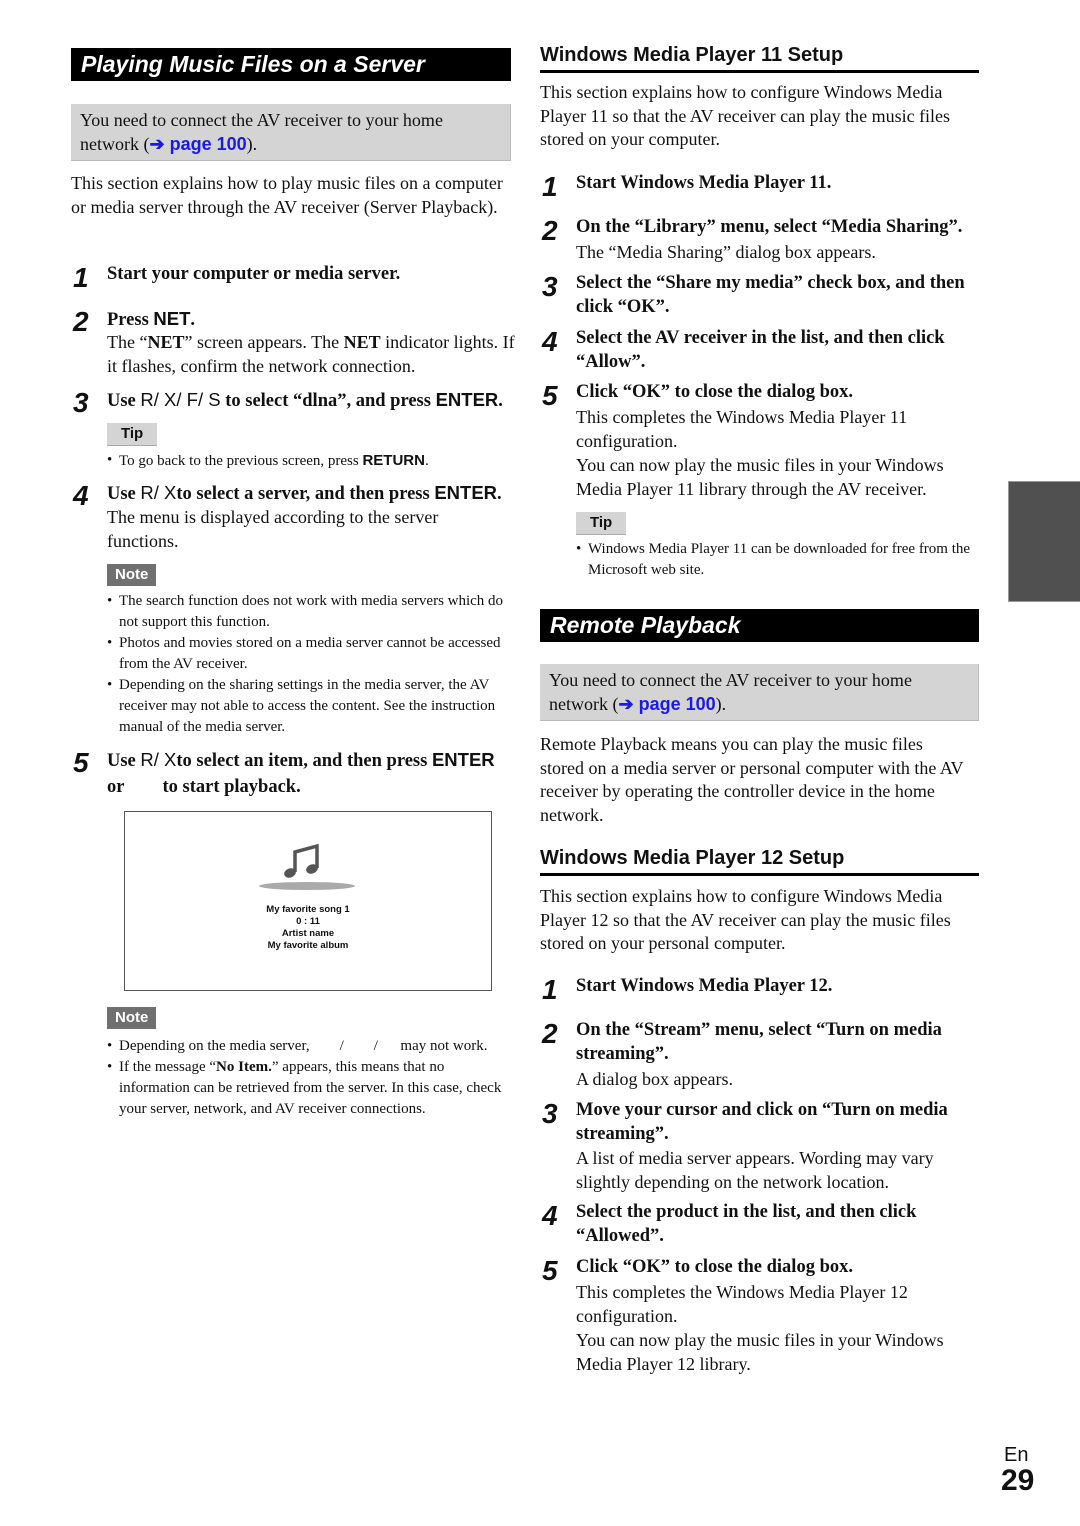 The height and width of the screenshot is (1526, 1080). What do you see at coordinates (759, 57) in the screenshot?
I see `wmp11-heading: Windows Media Player 11 Setup` at bounding box center [759, 57].